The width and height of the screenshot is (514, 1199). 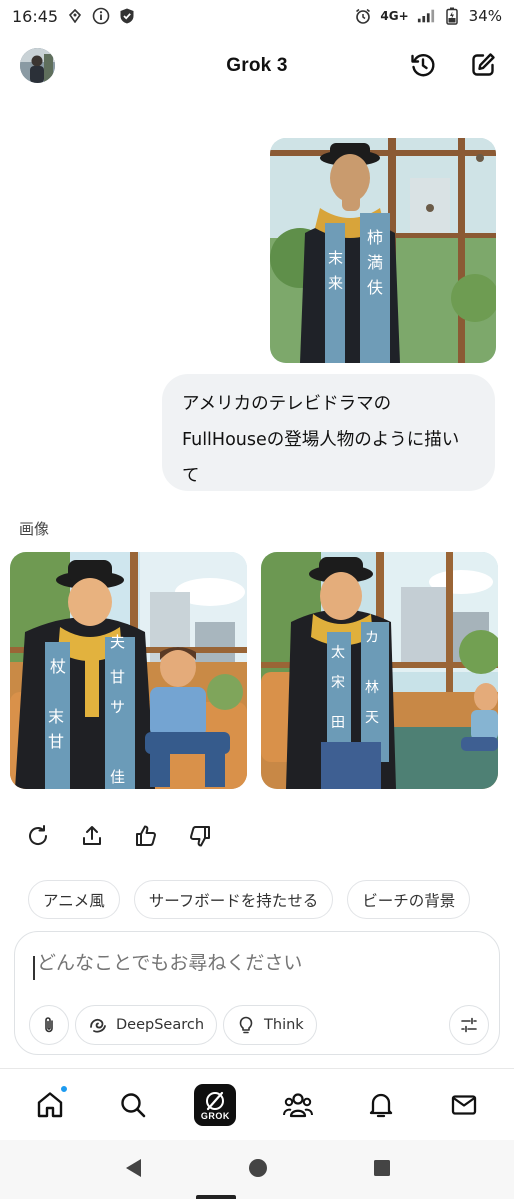 I want to click on svg-text: カ, so click(x=372, y=638).